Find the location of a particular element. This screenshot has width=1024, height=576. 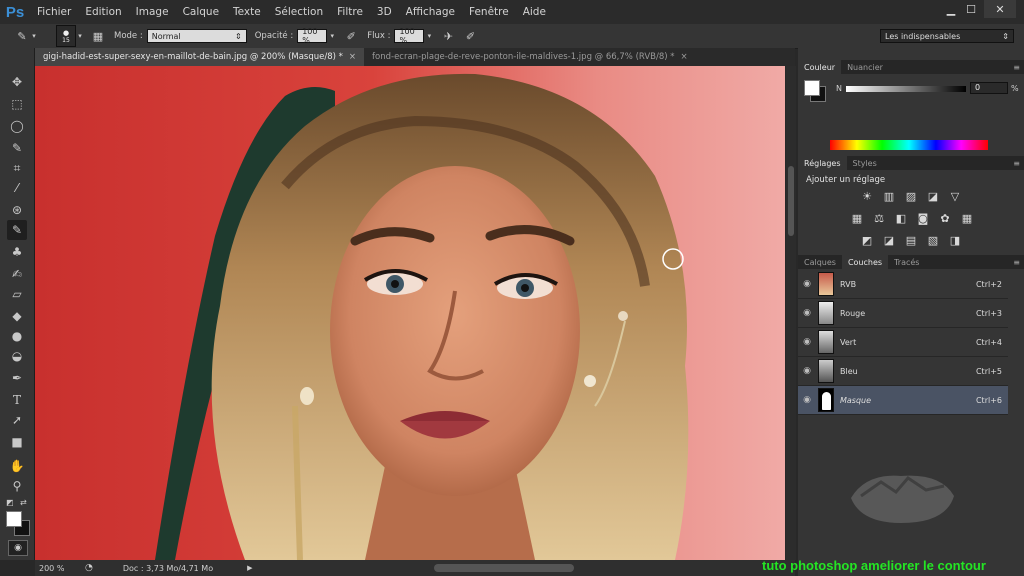

move-icon: ✥ is located at coordinates (17, 82).